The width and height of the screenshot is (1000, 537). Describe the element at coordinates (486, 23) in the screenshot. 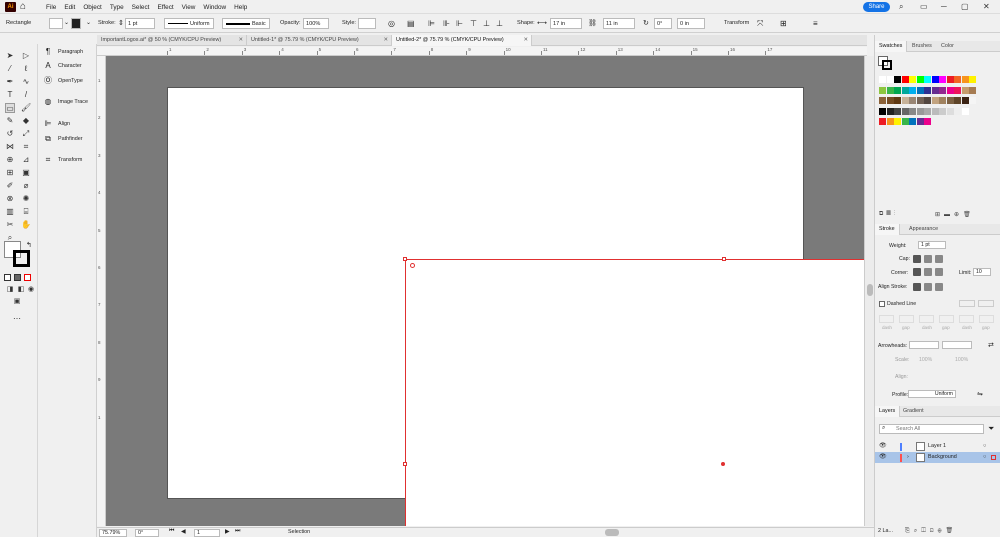

I see `align-vcenter-icon: ⊥` at that location.